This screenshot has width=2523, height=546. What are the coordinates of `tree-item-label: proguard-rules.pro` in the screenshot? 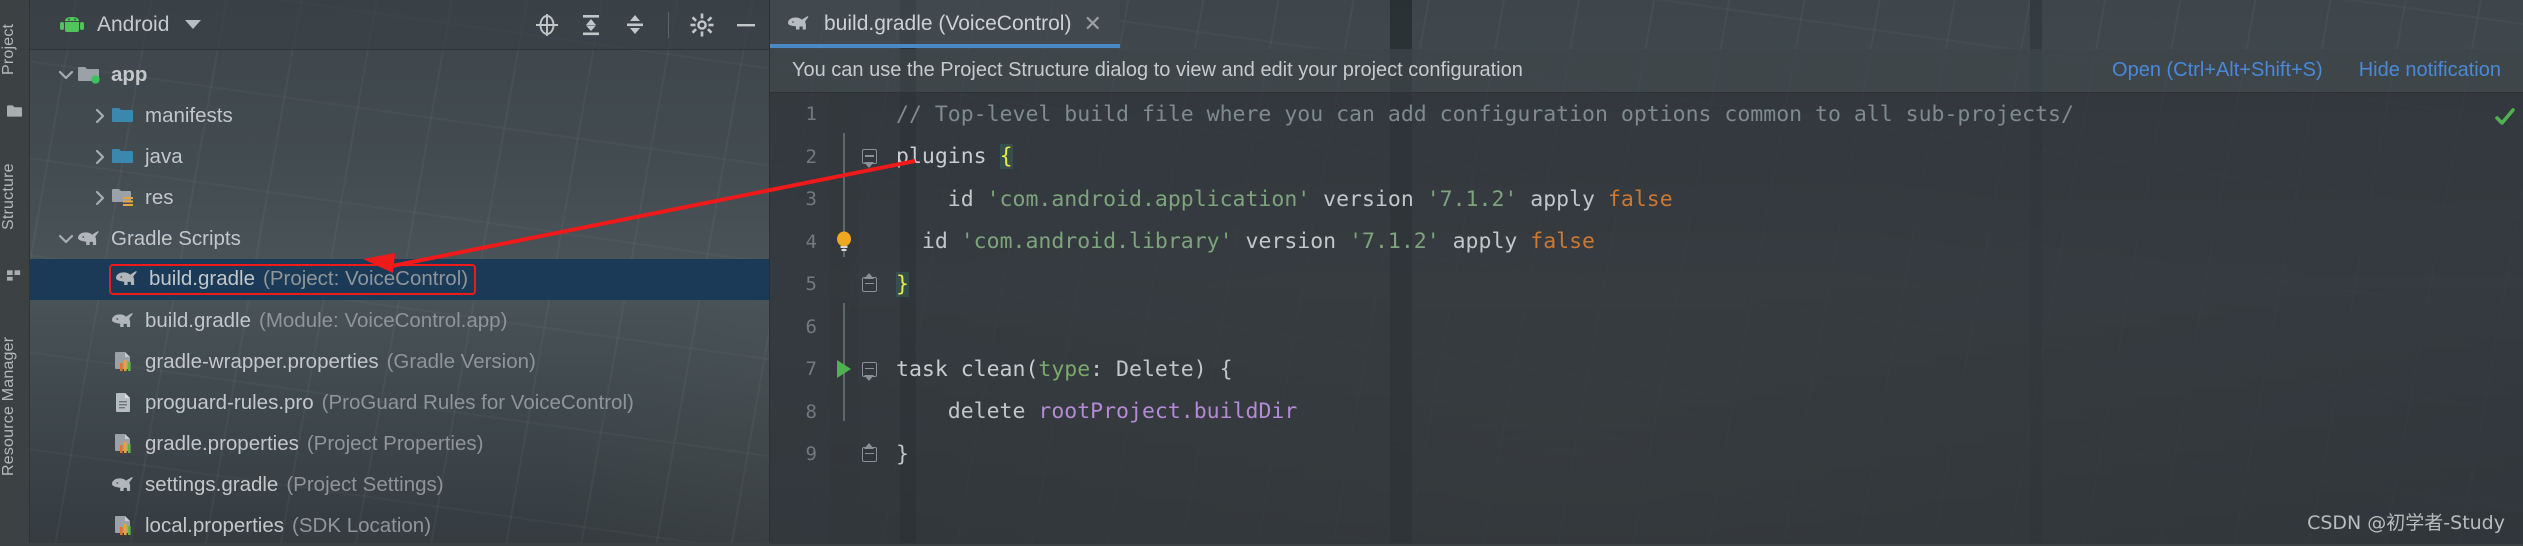 It's located at (229, 402).